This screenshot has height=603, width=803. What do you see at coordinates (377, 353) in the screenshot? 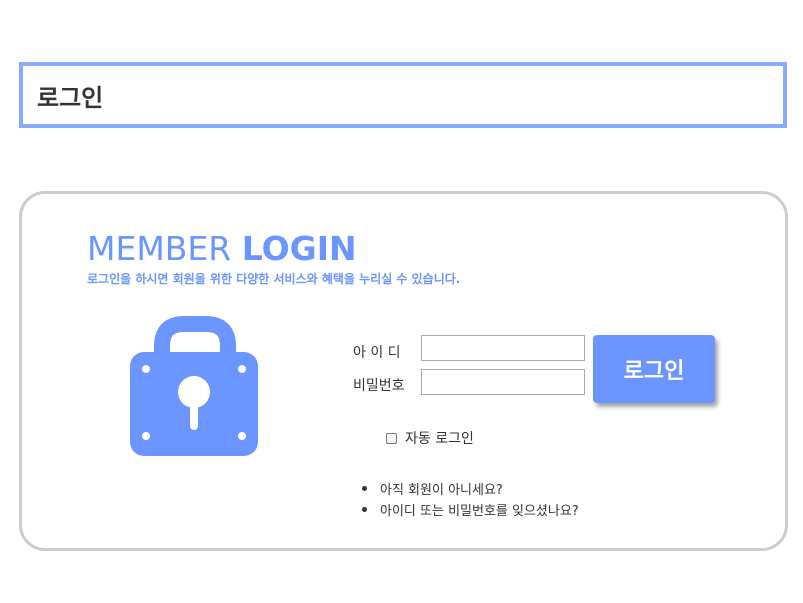
I see `id-label: 아 이 디` at bounding box center [377, 353].